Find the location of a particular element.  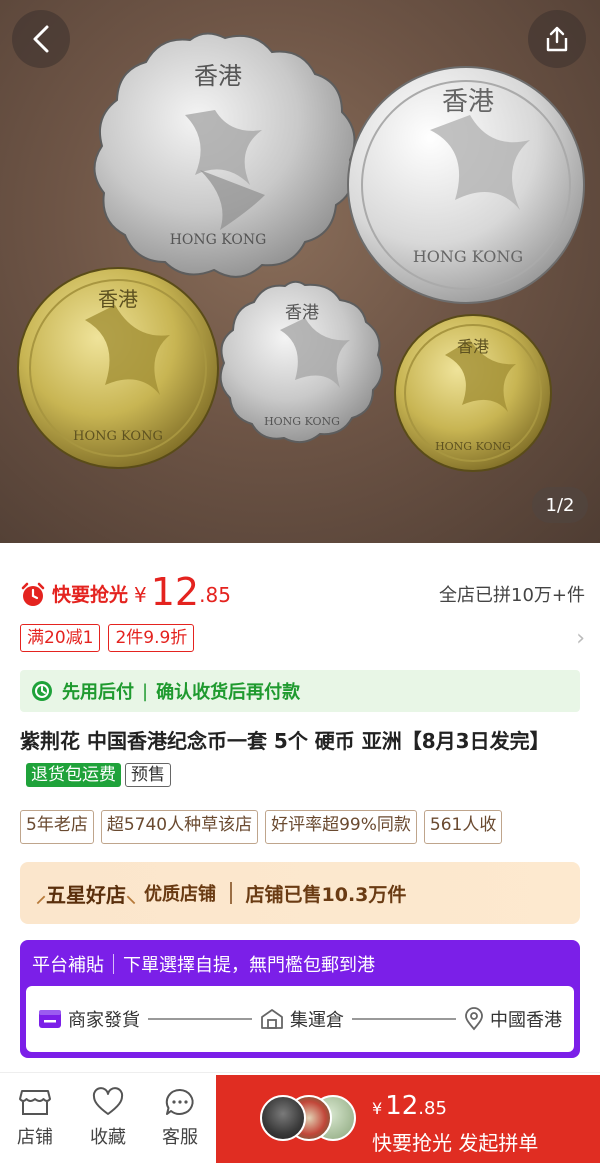

pay-later-desc: 确认收货后再付款 is located at coordinates (228, 692).